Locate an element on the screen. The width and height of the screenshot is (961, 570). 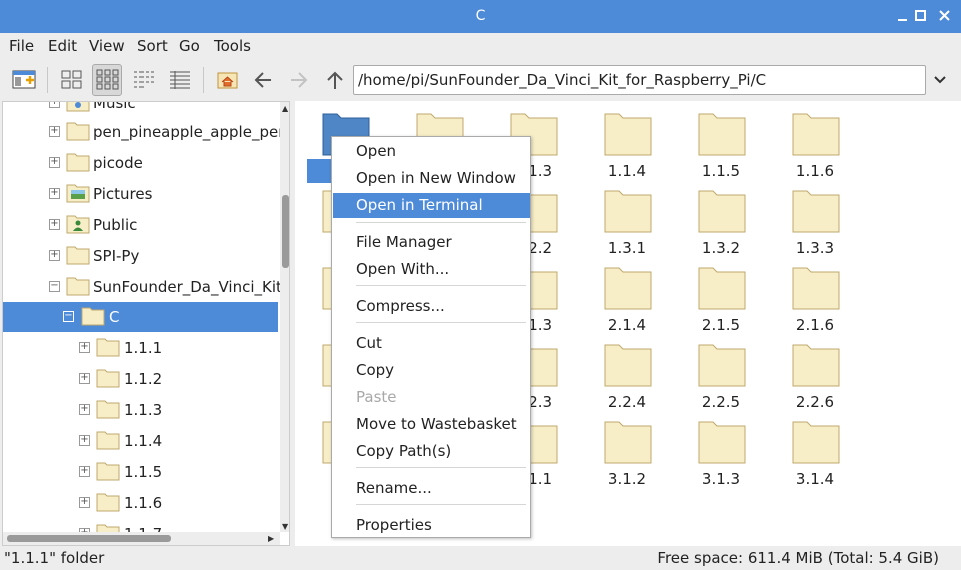
menu-item-copy-paths: Copy Path(s) is located at coordinates (431, 451).